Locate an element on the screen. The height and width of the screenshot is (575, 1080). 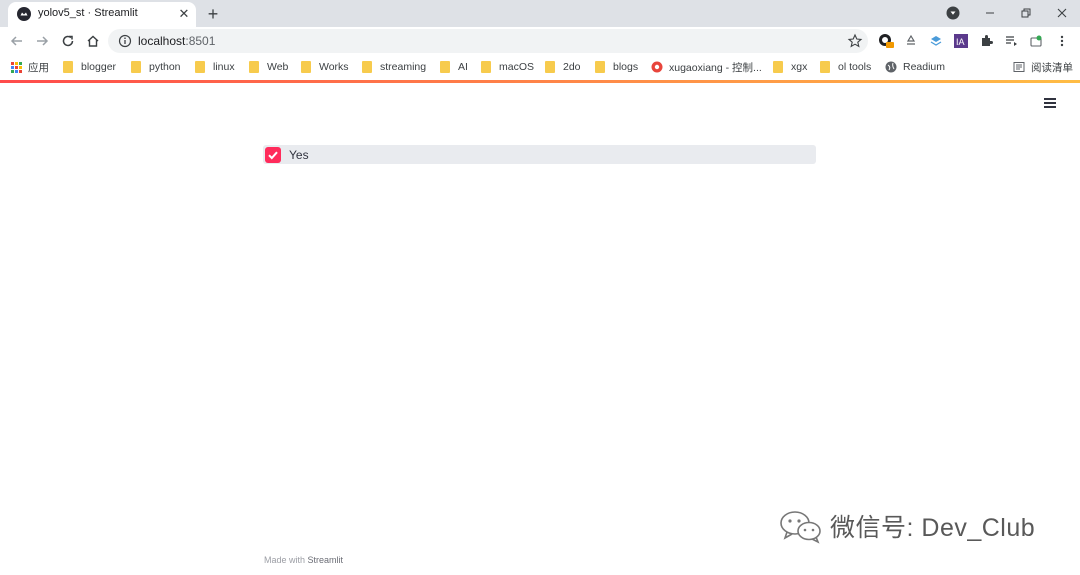
reading-list-button: 阅读清单 is located at coordinates (1043, 67).